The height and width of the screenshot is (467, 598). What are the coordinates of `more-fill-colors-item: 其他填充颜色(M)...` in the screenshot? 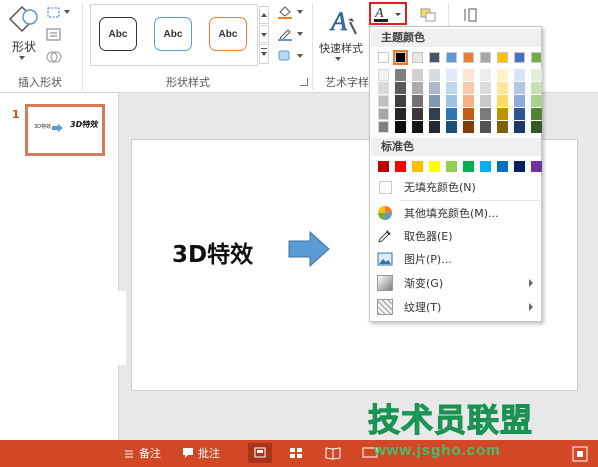 It's located at (456, 213).